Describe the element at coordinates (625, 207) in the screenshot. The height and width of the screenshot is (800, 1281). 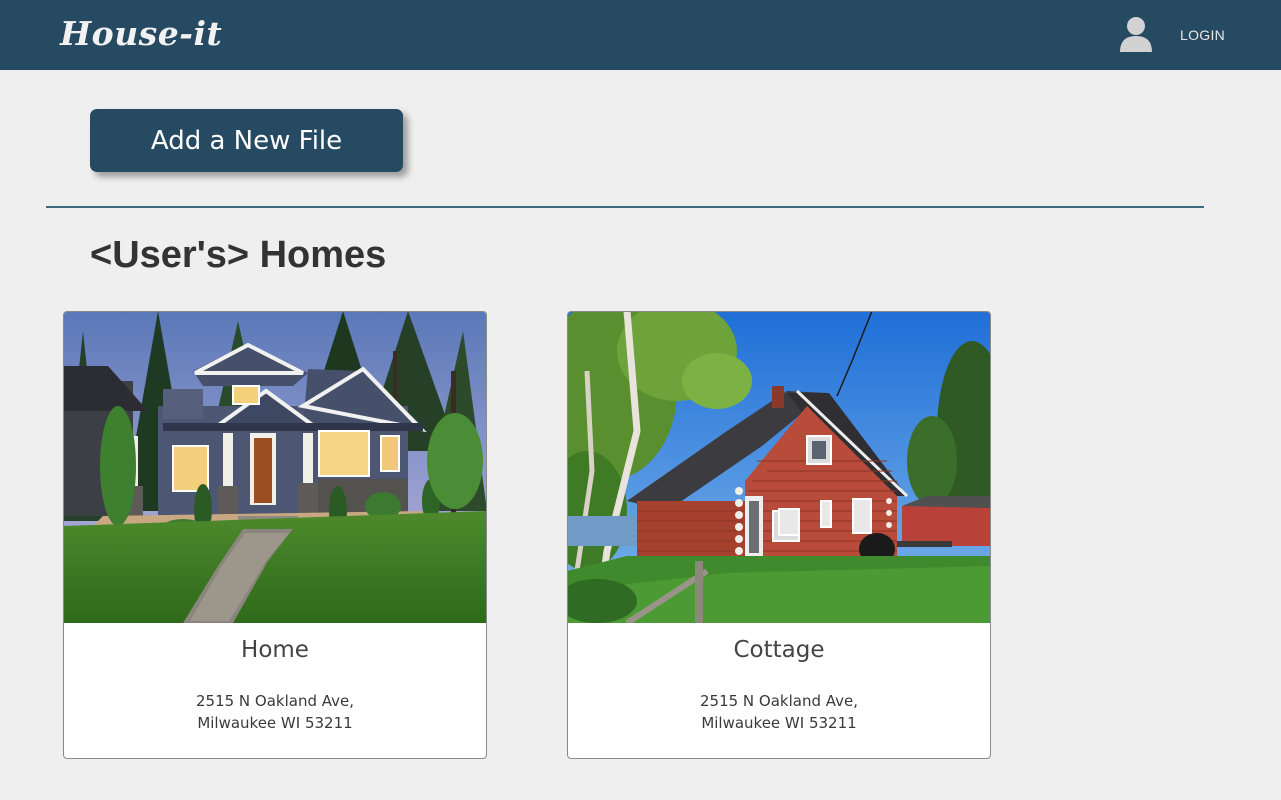
I see `section-divider` at that location.